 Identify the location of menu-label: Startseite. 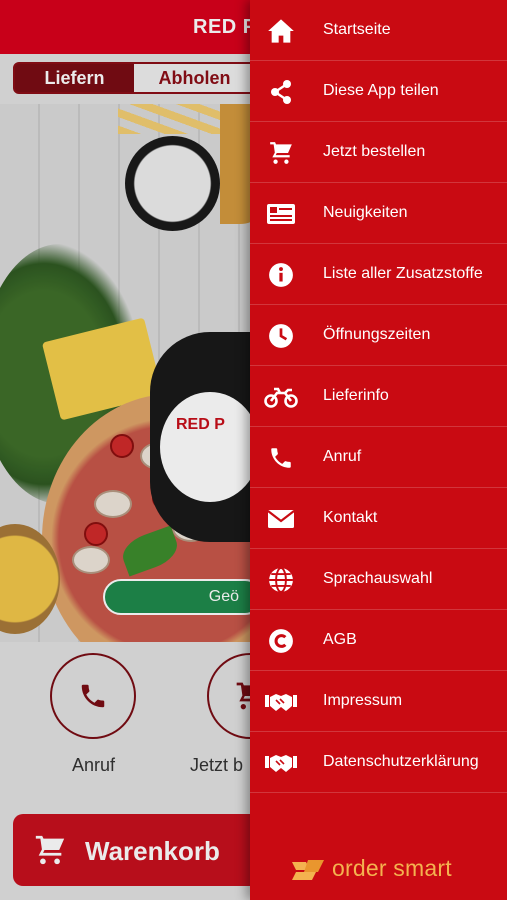
(357, 29).